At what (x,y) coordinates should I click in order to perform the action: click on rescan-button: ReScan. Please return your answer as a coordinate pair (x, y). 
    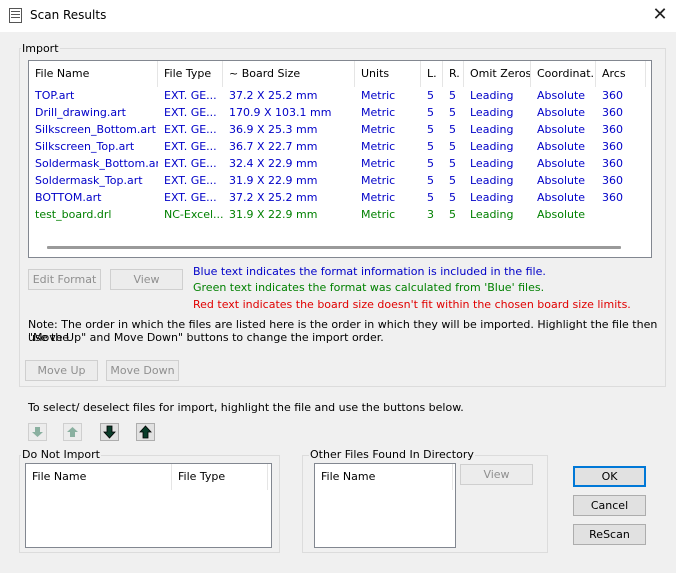
    Looking at the image, I should click on (609, 534).